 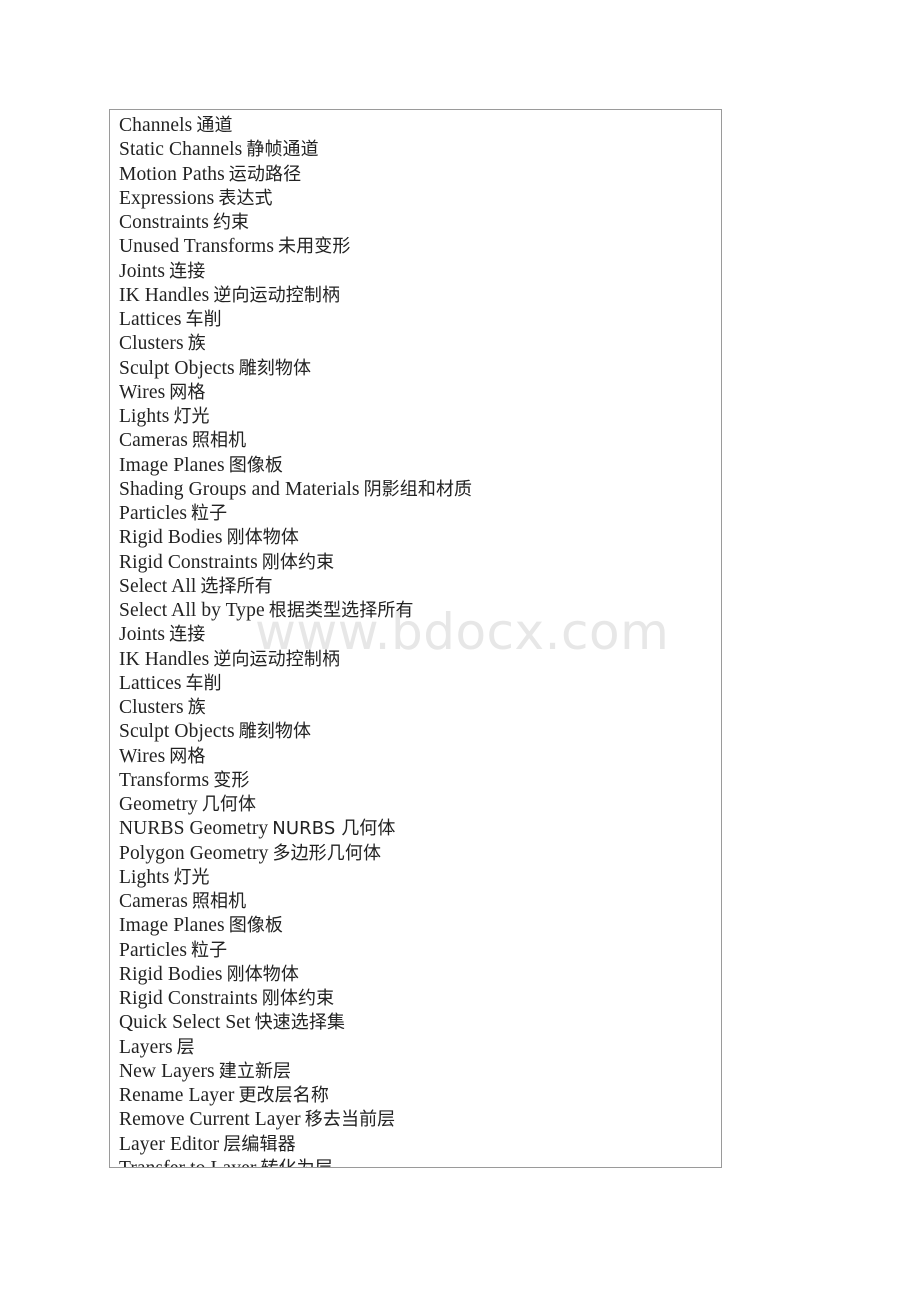 What do you see at coordinates (415, 150) in the screenshot?
I see `glossary-entry: Static Channels 静帧通道` at bounding box center [415, 150].